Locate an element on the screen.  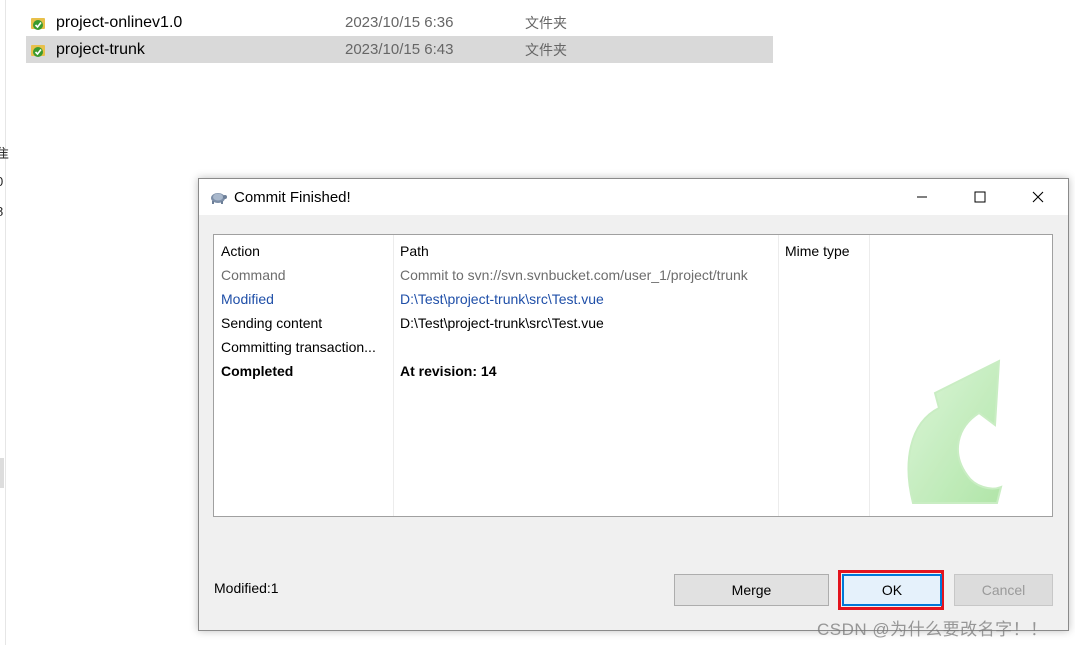
scrollbar-fragment is located at coordinates (2, 473).